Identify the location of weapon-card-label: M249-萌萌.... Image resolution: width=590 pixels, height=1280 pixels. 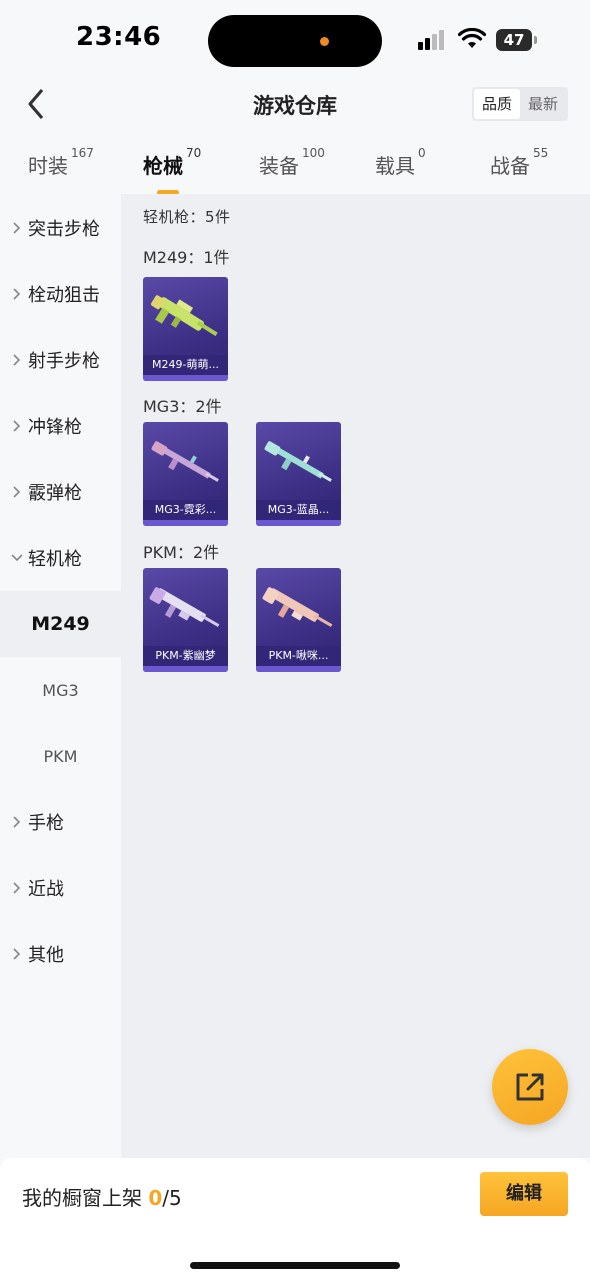
(185, 365).